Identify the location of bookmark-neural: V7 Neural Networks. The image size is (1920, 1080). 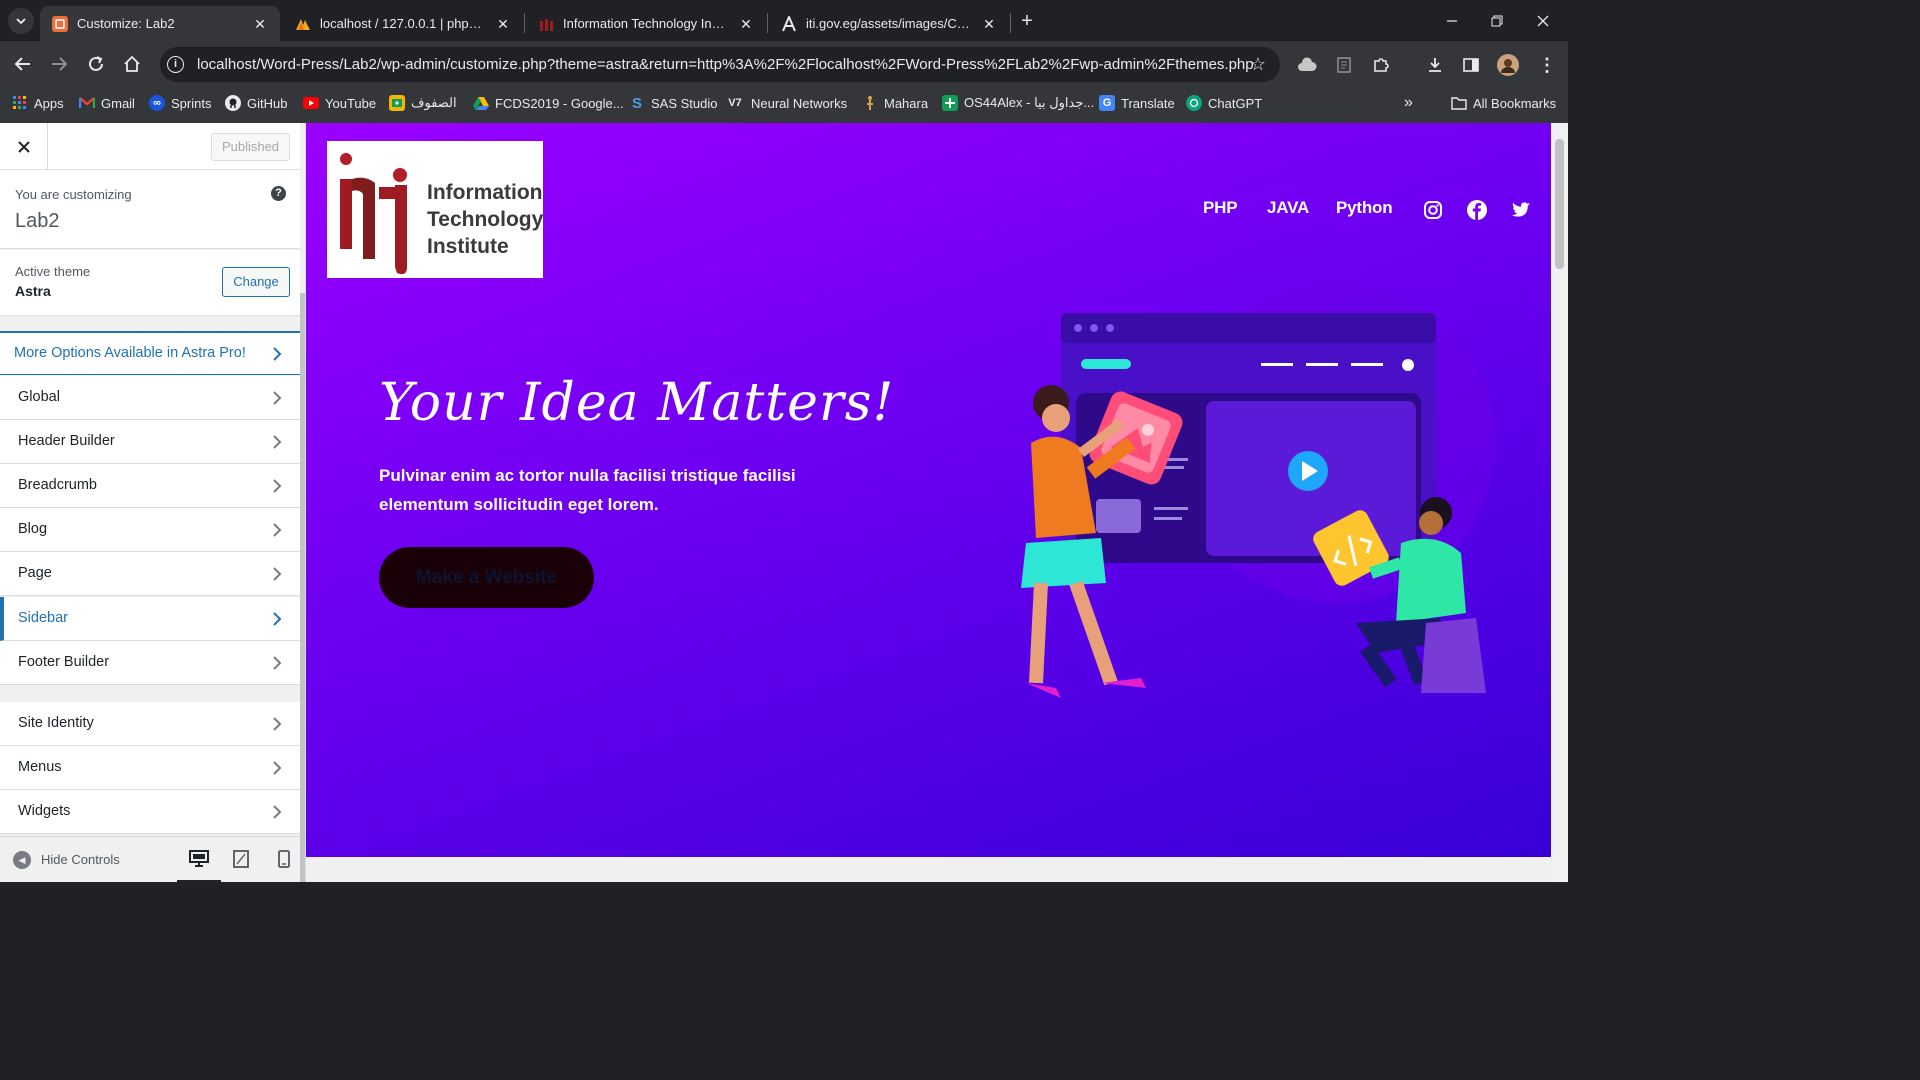
(786, 103).